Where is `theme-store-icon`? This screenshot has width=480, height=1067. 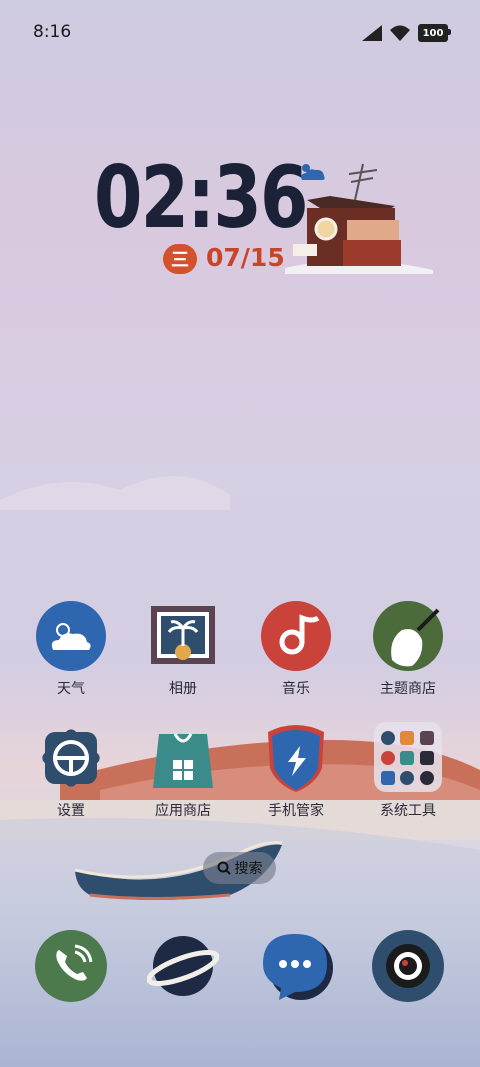
theme-store-icon is located at coordinates (408, 636).